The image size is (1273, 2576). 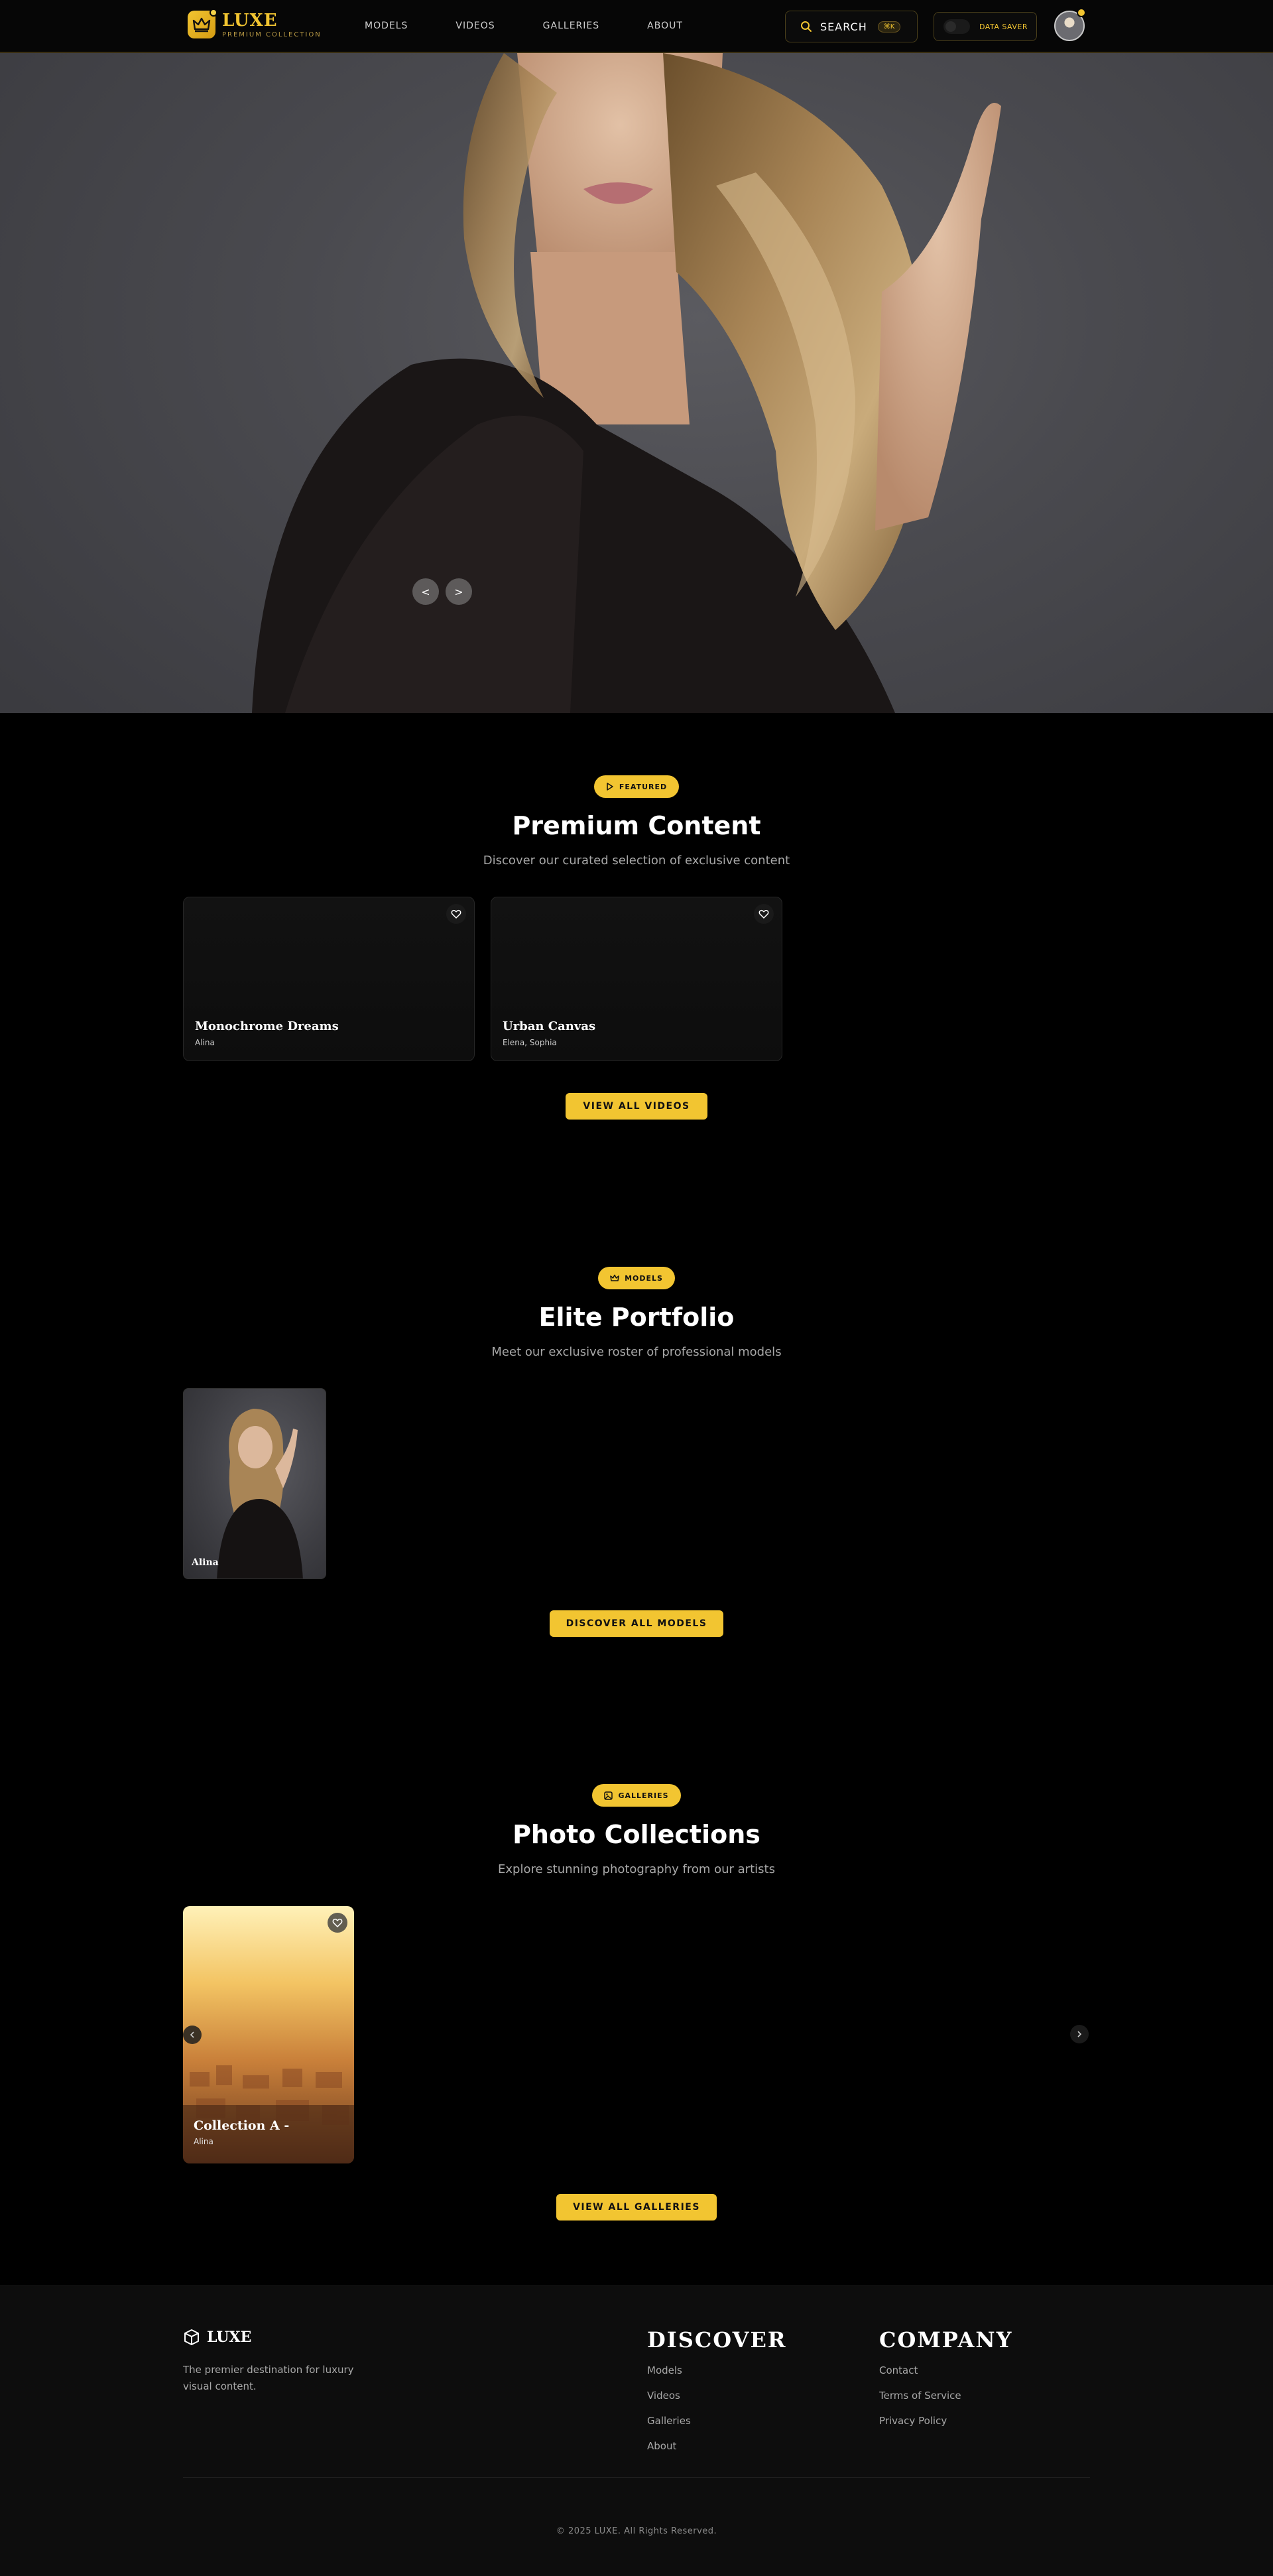 What do you see at coordinates (945, 2371) in the screenshot?
I see `footer-link-contact: Contact` at bounding box center [945, 2371].